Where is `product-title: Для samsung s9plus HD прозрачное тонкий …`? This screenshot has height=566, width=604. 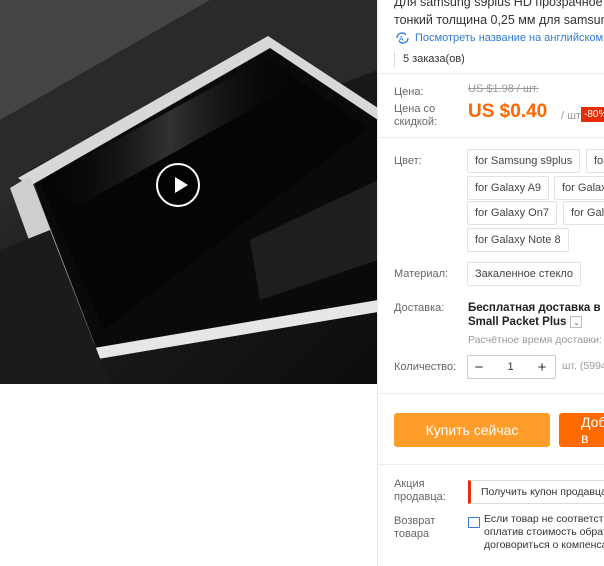 product-title: Для samsung s9plus HD прозрачное тонкий … is located at coordinates (499, 13).